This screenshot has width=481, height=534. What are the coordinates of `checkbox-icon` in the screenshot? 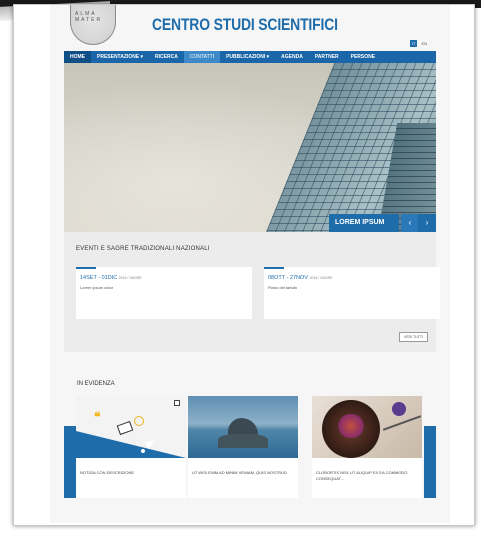 It's located at (177, 403).